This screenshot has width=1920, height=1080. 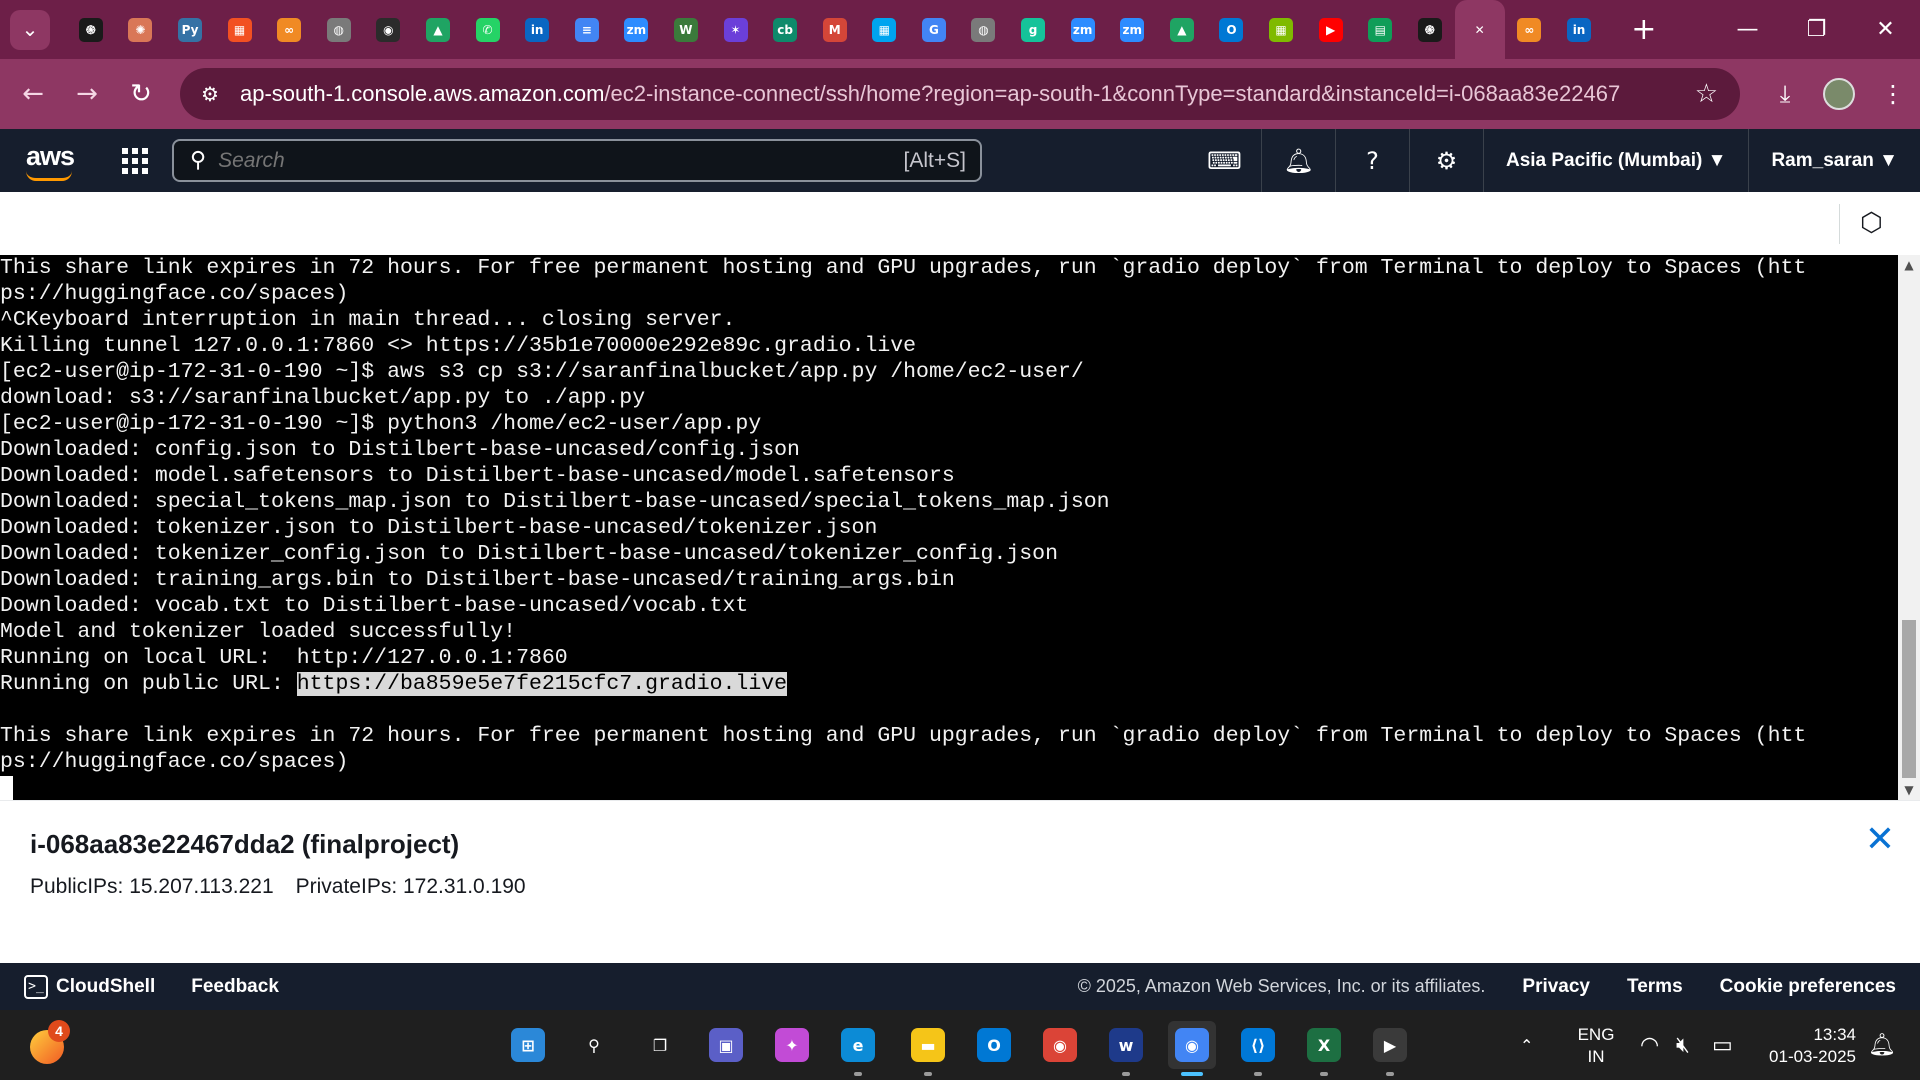 I want to click on notifications-bell-icon: 🔔︎, so click(x=1299, y=160).